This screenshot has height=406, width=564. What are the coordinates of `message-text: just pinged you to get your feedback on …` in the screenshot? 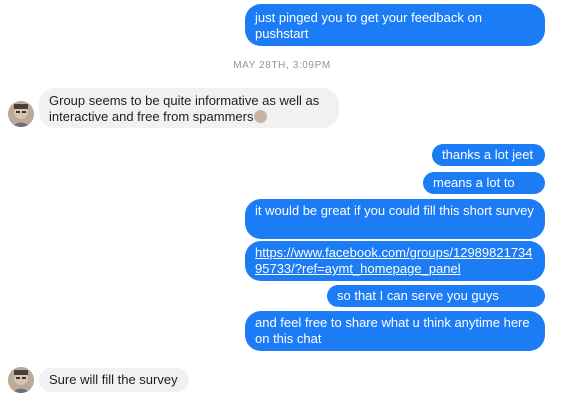 It's located at (368, 25).